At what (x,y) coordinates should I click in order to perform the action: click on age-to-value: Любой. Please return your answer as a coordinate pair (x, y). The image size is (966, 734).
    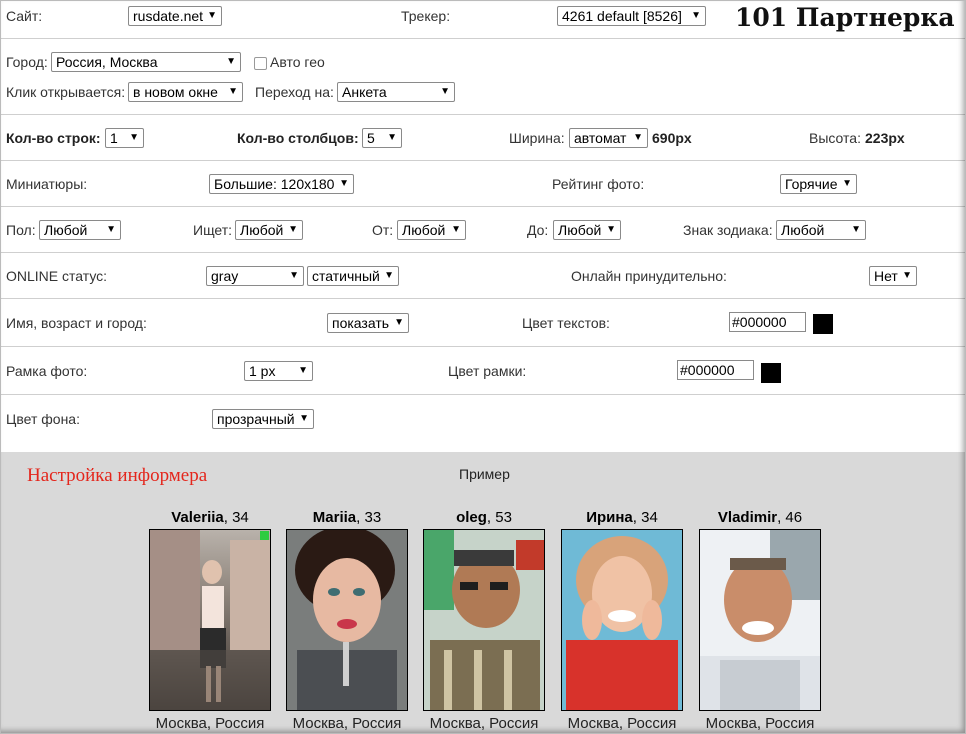
    Looking at the image, I should click on (580, 230).